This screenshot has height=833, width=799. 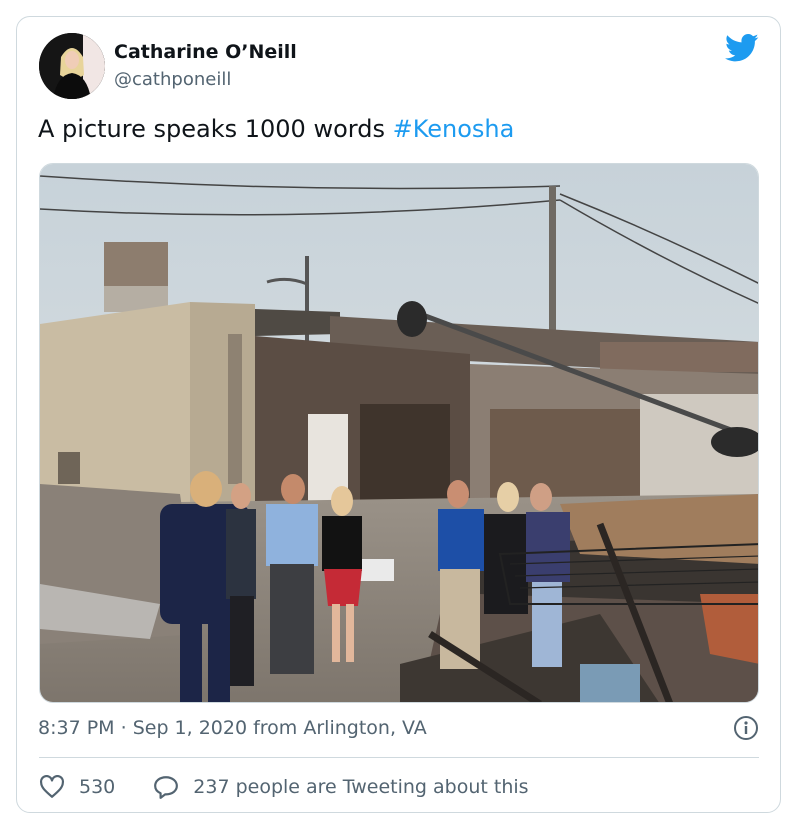 I want to click on like-button: 530, so click(x=77, y=787).